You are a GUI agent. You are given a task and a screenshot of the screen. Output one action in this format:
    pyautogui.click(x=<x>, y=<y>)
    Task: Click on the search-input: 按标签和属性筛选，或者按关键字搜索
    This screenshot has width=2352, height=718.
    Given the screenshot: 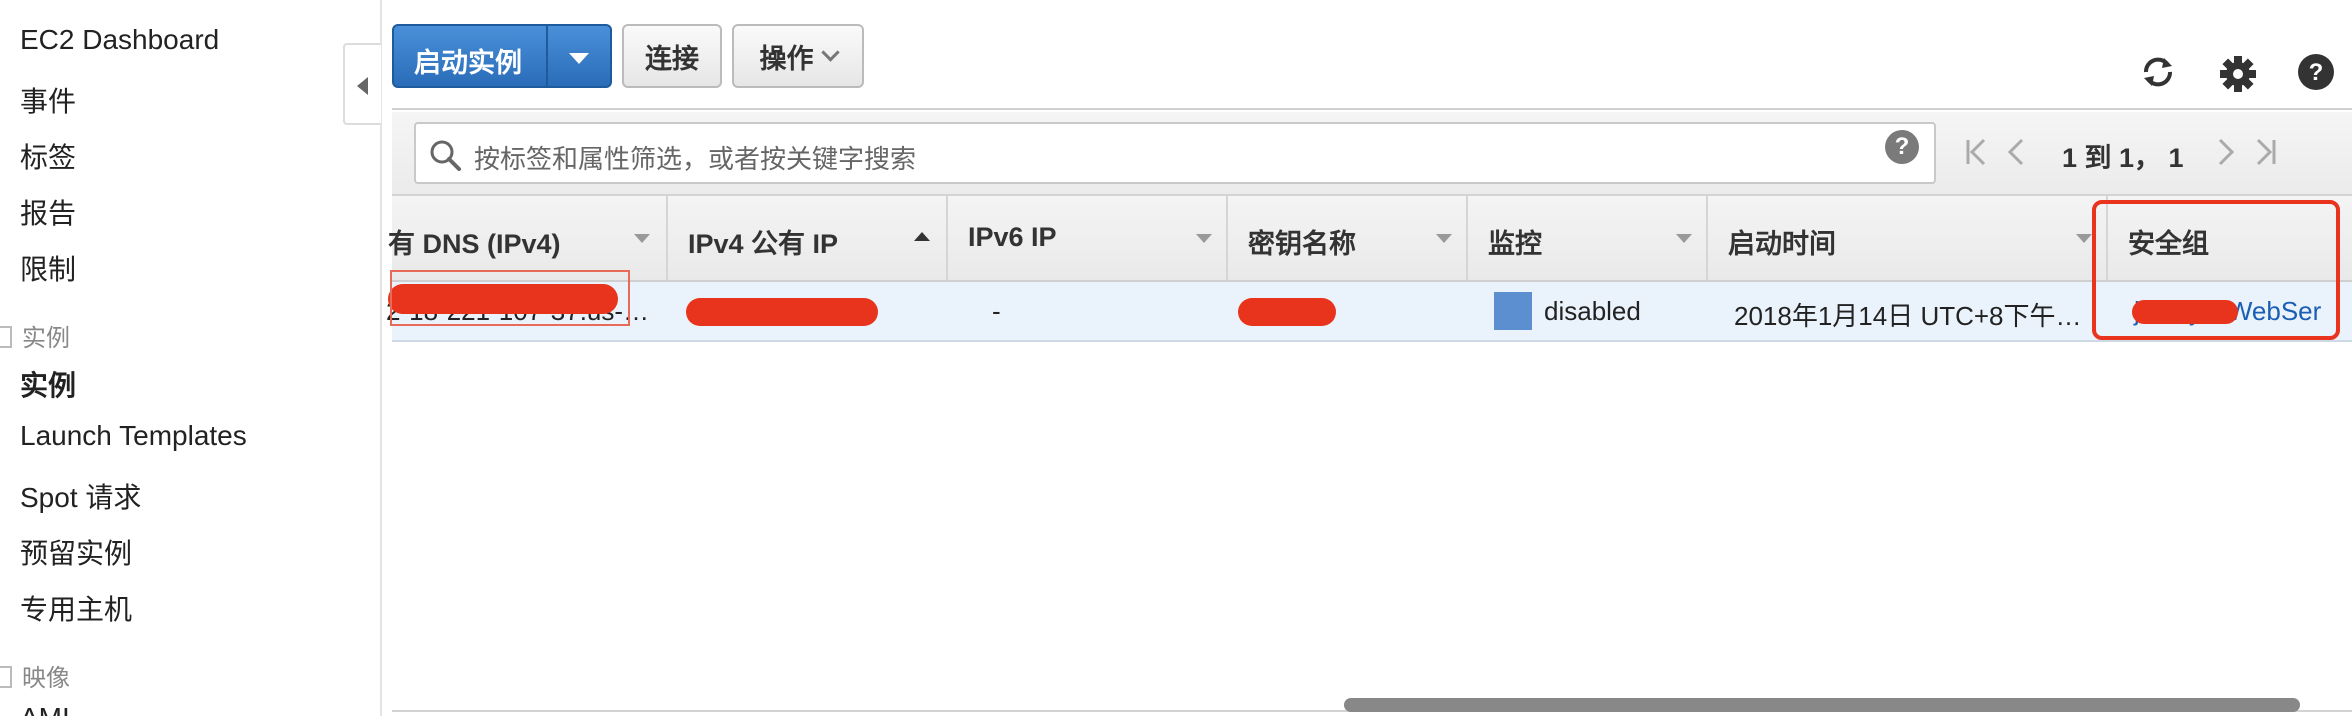 What is the action you would take?
    pyautogui.click(x=1175, y=153)
    